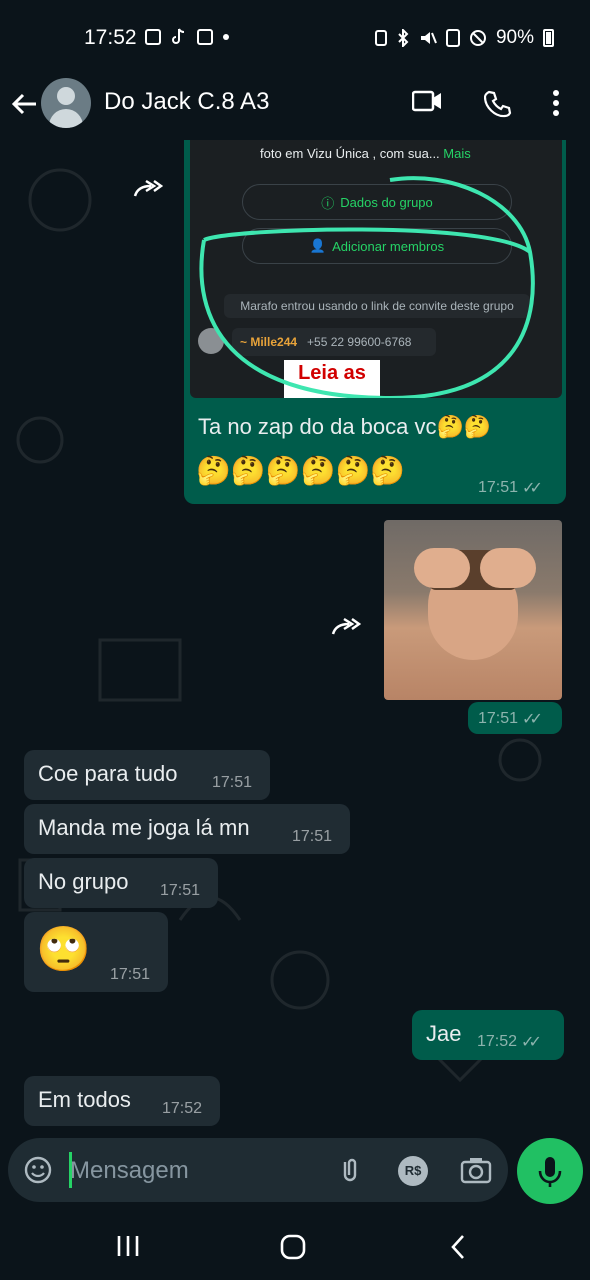 The width and height of the screenshot is (590, 1280). What do you see at coordinates (66, 103) in the screenshot?
I see `avatar` at bounding box center [66, 103].